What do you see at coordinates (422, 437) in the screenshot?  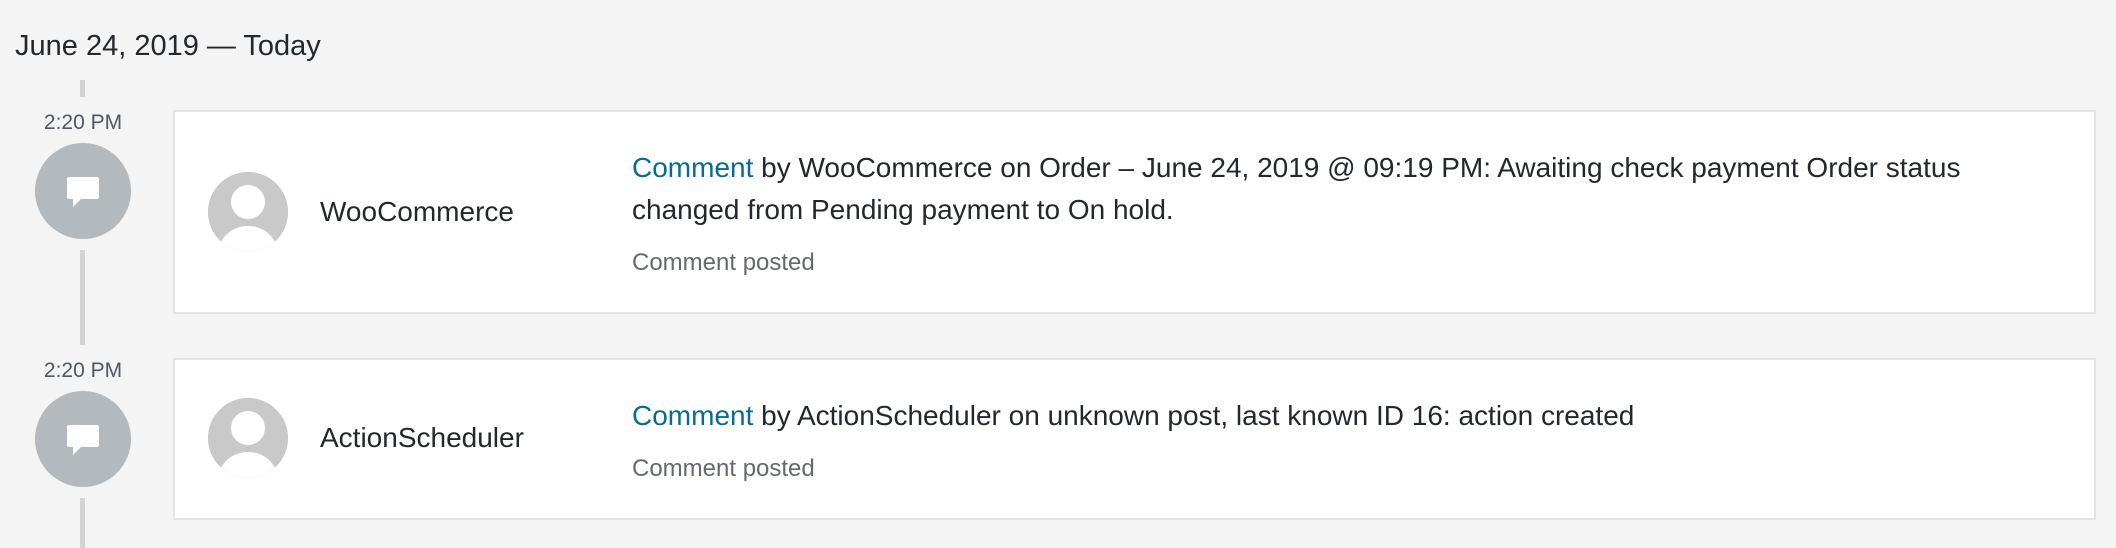 I see `author-name: ActionScheduler` at bounding box center [422, 437].